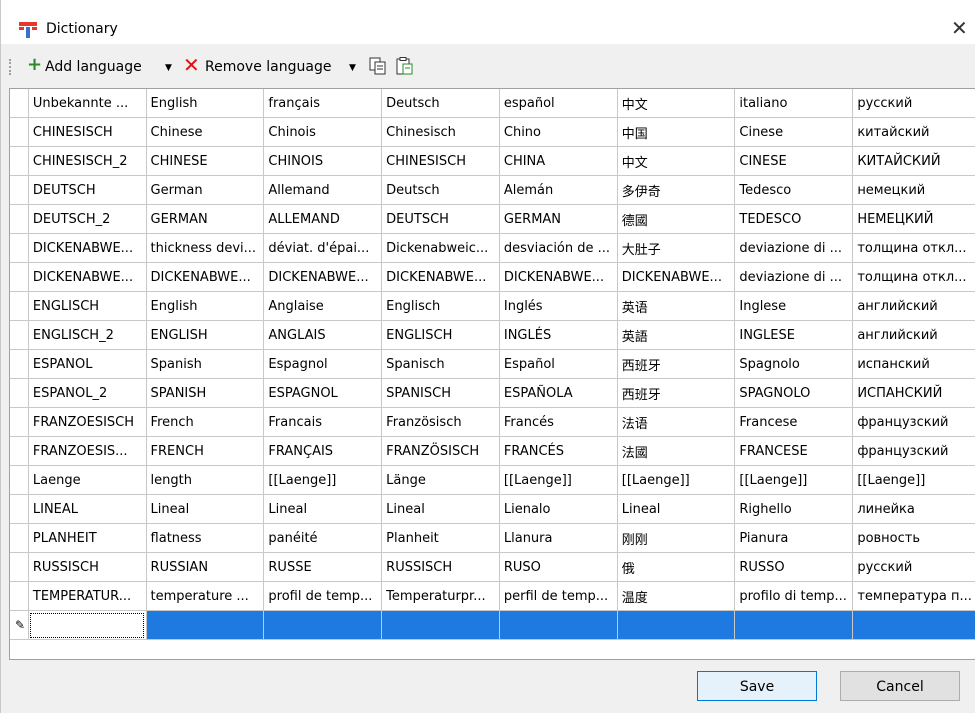 This screenshot has height=713, width=975. What do you see at coordinates (913, 393) in the screenshot?
I see `table-cell: ИСПАНСКИЙ` at bounding box center [913, 393].